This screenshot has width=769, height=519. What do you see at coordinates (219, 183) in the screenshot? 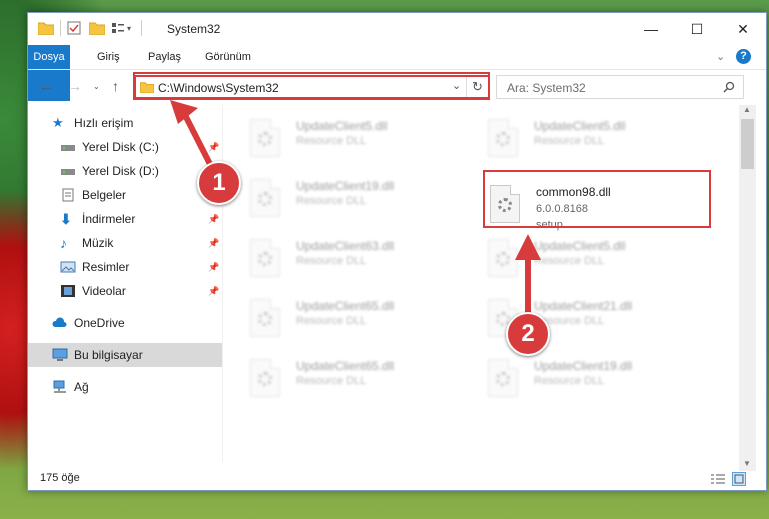
I see `step-badge-1: 1` at bounding box center [219, 183].